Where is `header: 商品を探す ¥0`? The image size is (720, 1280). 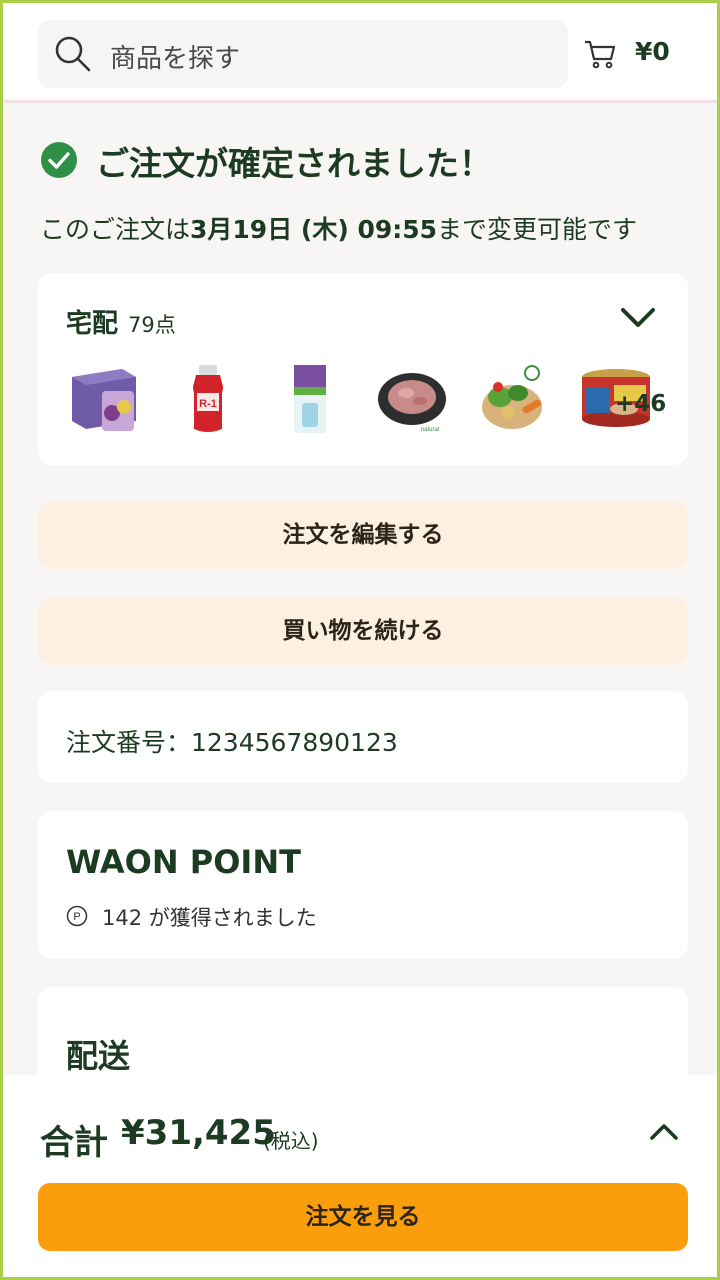 header: 商品を探す ¥0 is located at coordinates (360, 53).